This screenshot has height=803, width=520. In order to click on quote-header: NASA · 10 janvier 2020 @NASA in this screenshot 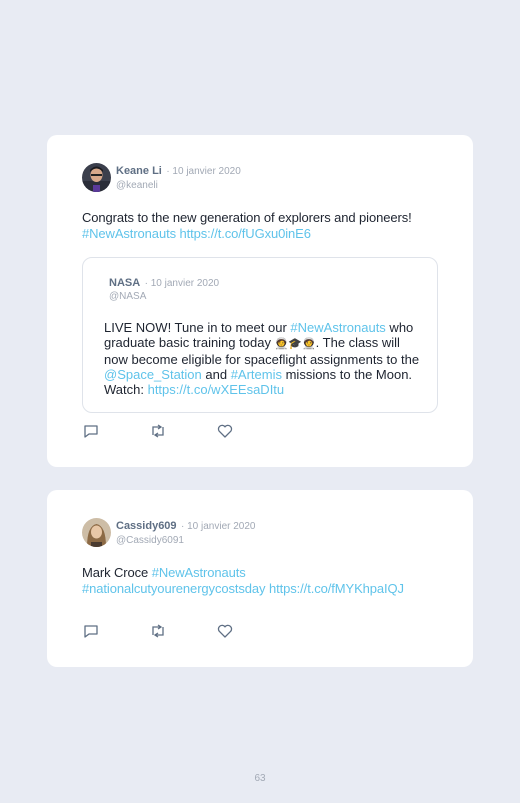, I will do `click(164, 289)`.